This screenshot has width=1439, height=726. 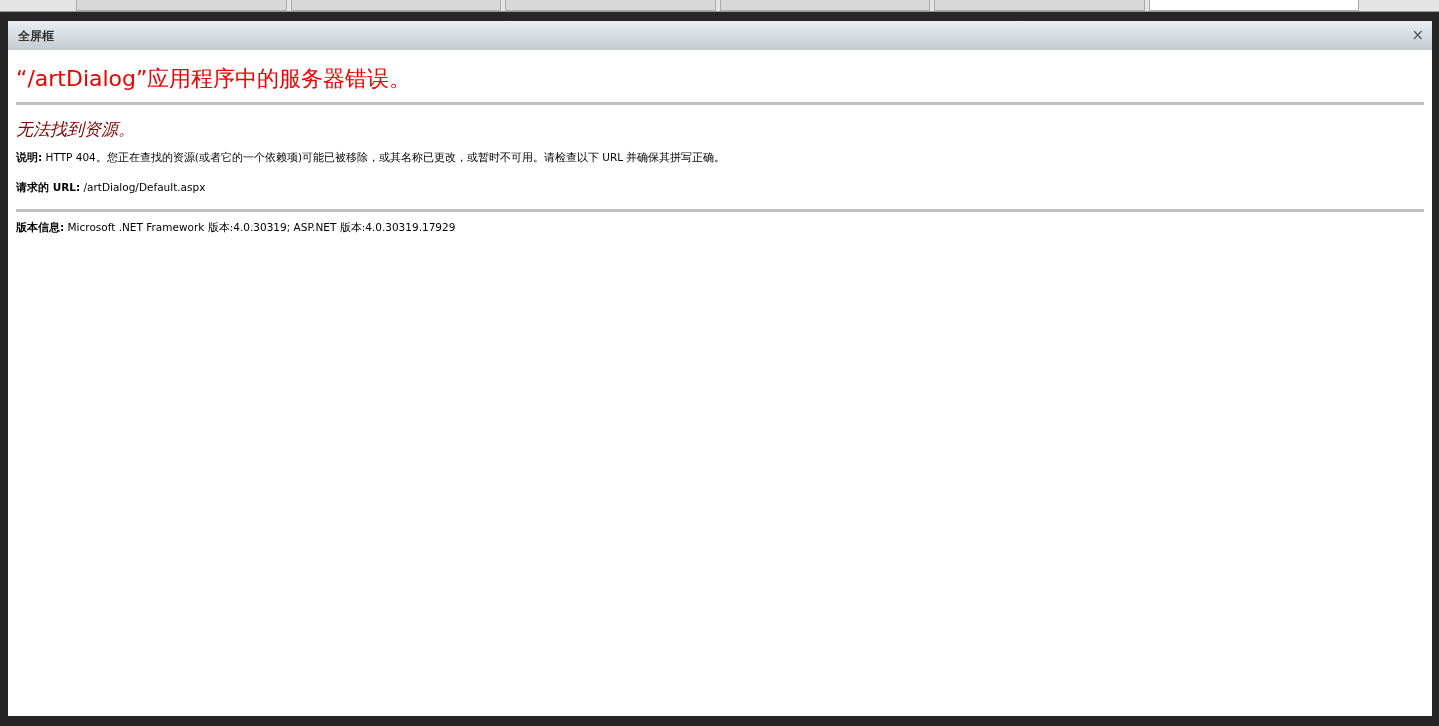 I want to click on error-description: 说明: HTTP 404。您正在查找的资源(或者它的一个依赖项)可能已被移除，或其名称已更改，或暂时不可用。请检查以下 URL 并确保其拼写正确。, so click(x=371, y=157).